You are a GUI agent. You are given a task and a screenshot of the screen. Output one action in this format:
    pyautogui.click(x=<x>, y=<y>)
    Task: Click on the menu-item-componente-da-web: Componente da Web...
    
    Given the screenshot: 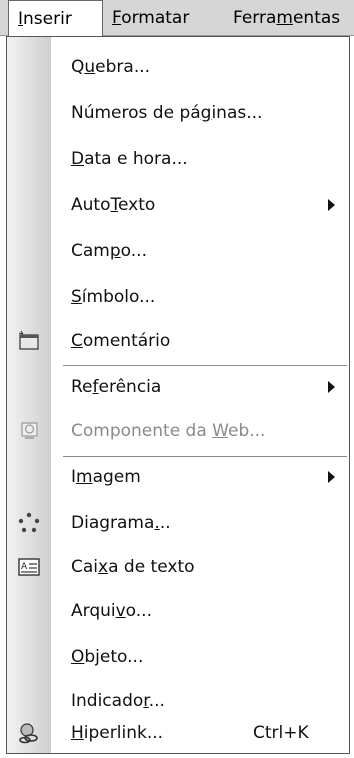 What is the action you would take?
    pyautogui.click(x=178, y=431)
    